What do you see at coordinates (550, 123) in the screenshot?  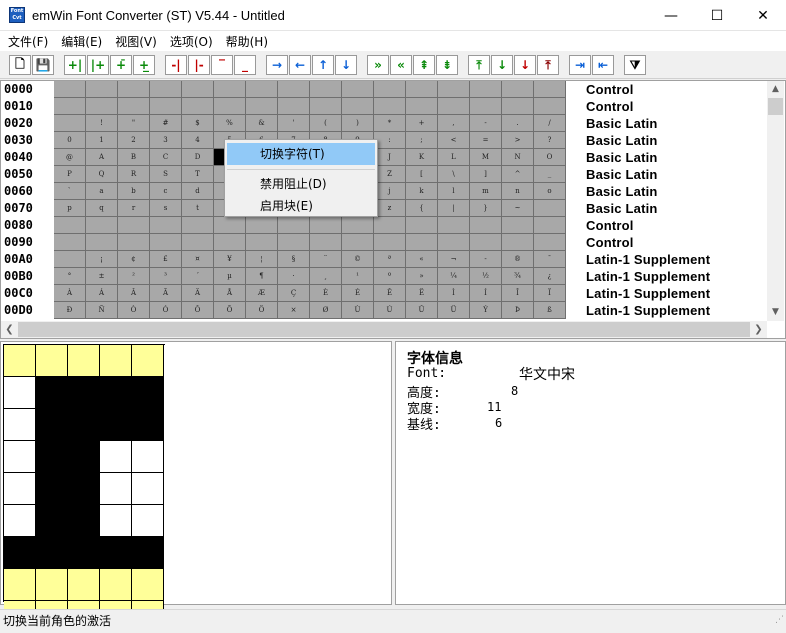 I see `glyph-cell: /` at bounding box center [550, 123].